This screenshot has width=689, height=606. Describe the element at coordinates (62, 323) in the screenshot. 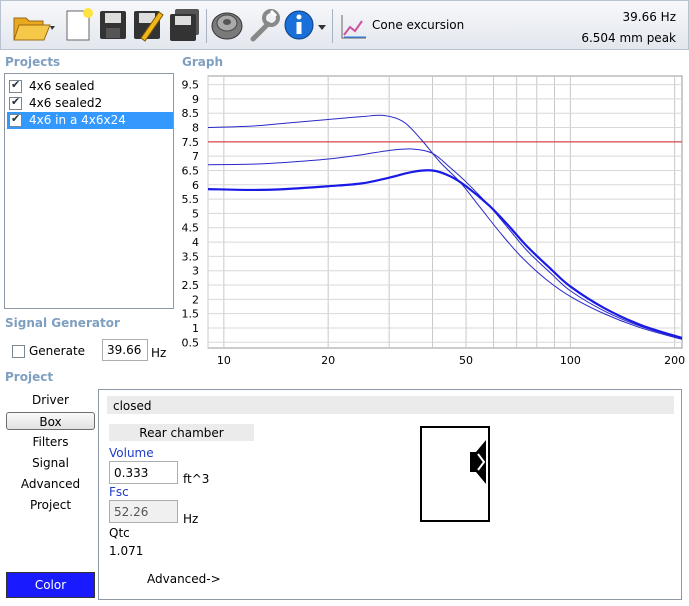

I see `signal-generator-title: Signal Generator` at that location.